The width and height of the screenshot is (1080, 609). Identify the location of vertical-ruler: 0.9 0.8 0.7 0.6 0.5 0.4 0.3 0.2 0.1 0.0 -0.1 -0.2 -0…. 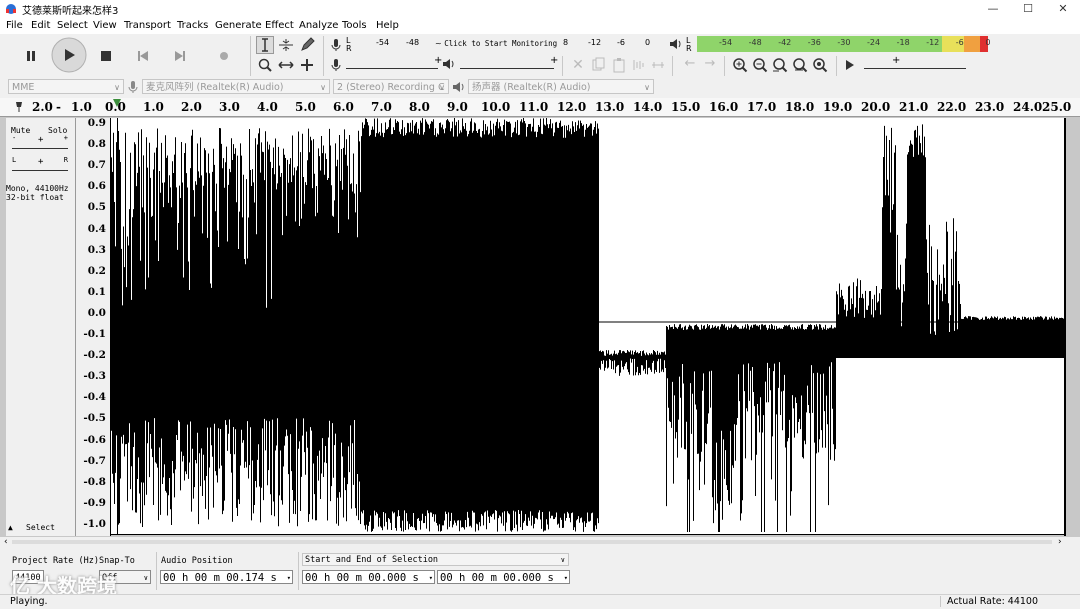
(93, 326).